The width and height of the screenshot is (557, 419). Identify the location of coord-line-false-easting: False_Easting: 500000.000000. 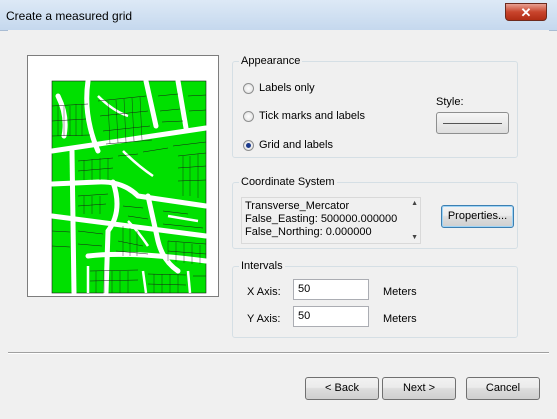
(321, 219).